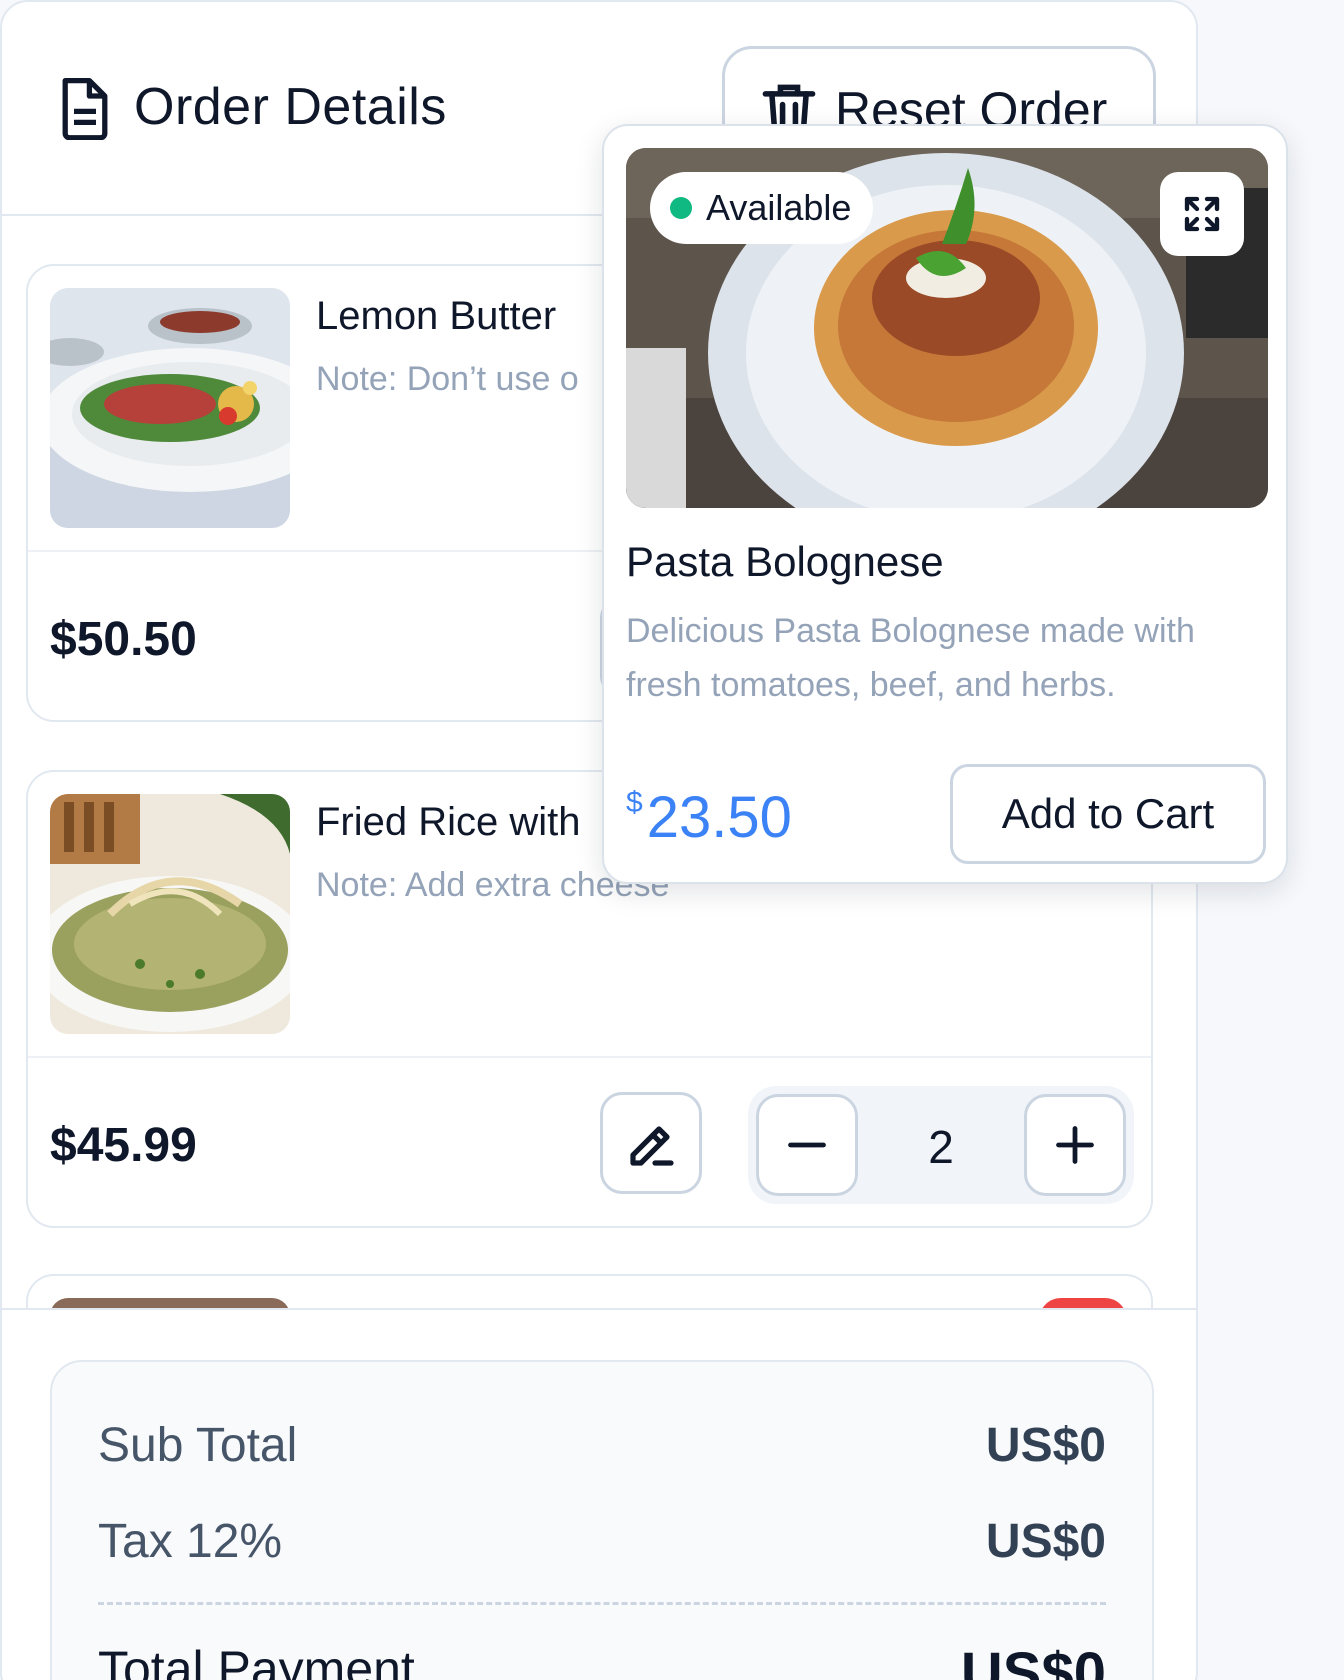  I want to click on tax-row: Tax 12% US$0, so click(602, 1541).